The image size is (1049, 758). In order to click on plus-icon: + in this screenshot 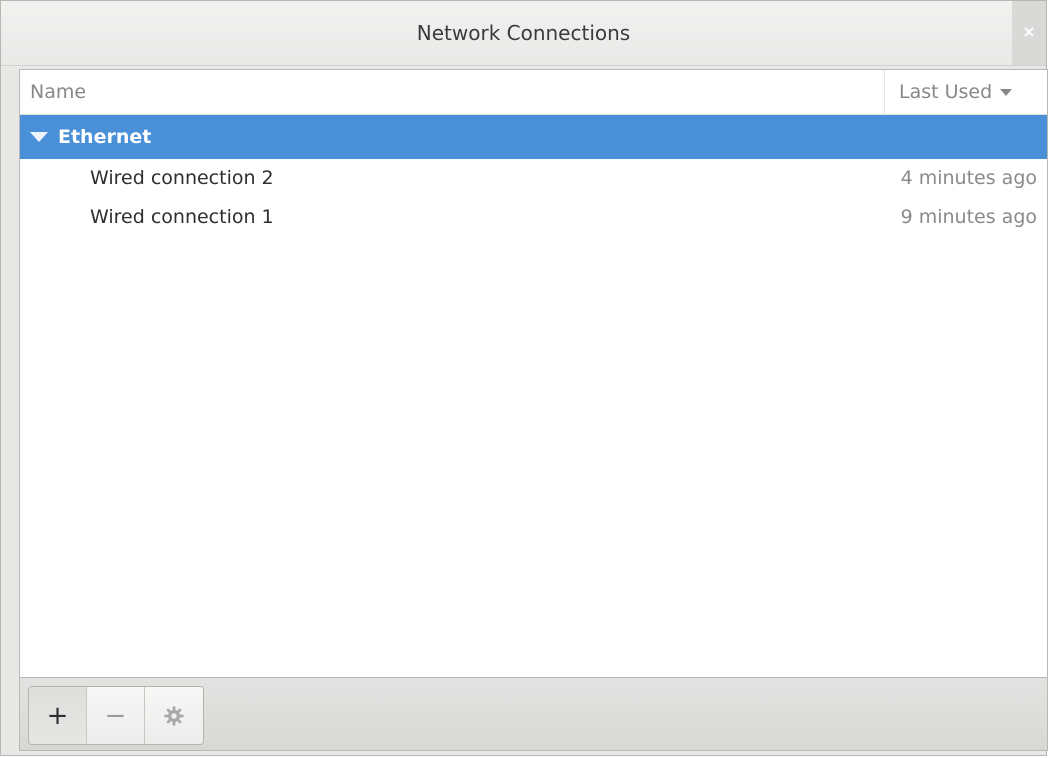, I will do `click(57, 715)`.